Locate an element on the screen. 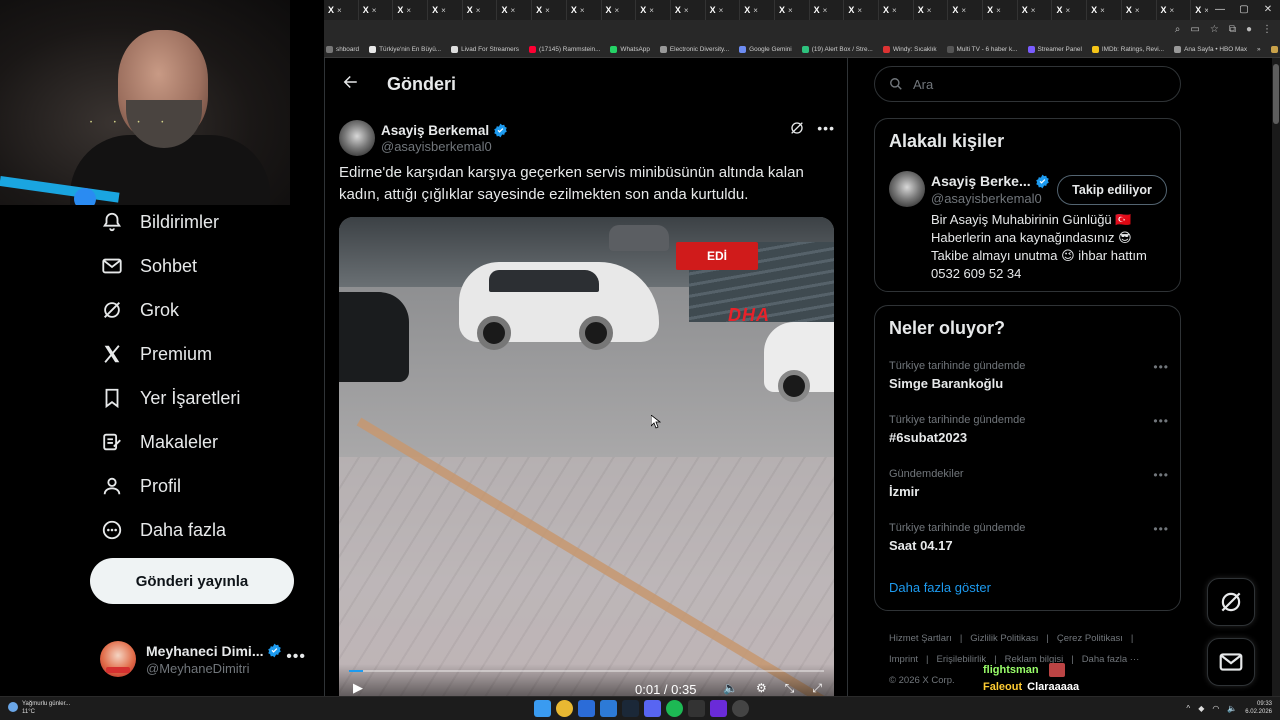  author-handle: @asayisberkemal0 is located at coordinates (444, 146).